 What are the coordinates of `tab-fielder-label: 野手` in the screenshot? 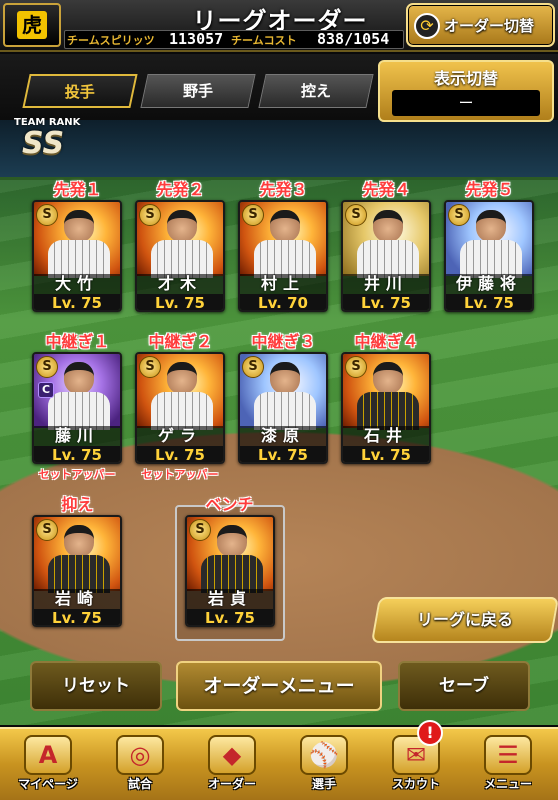 It's located at (197, 91).